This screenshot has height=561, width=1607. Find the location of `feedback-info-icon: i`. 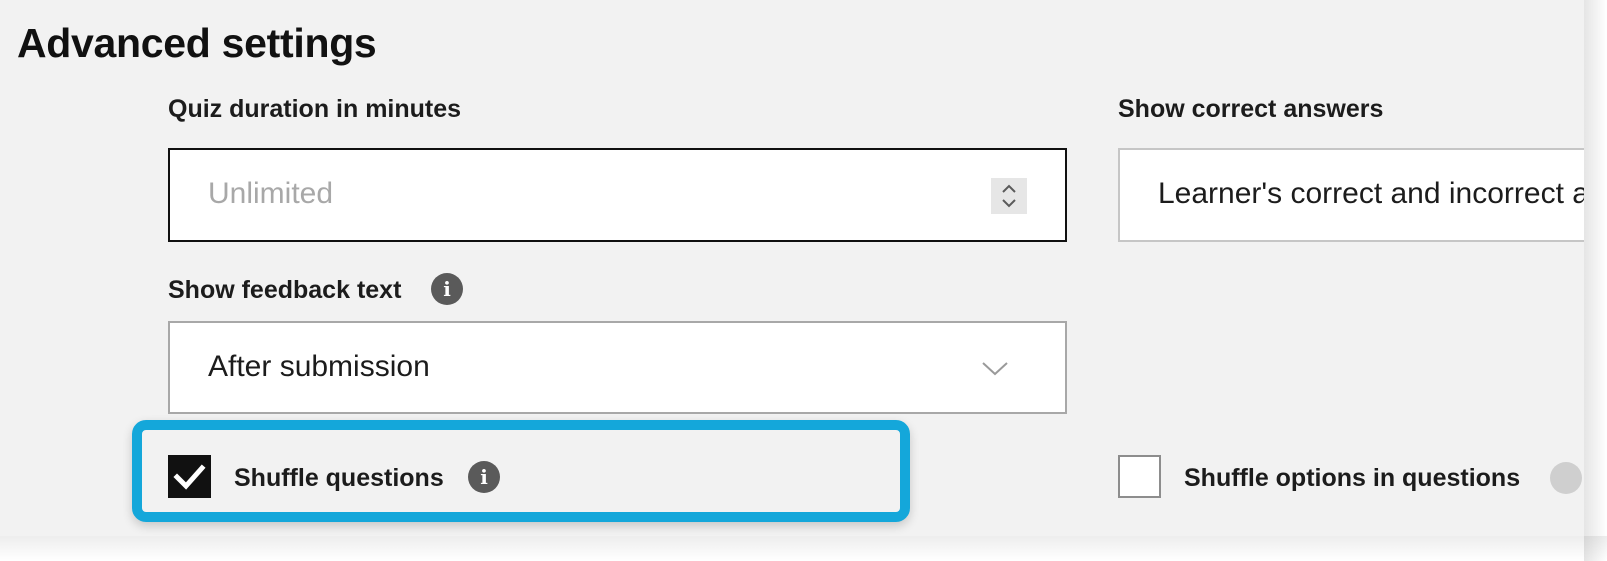

feedback-info-icon: i is located at coordinates (447, 289).